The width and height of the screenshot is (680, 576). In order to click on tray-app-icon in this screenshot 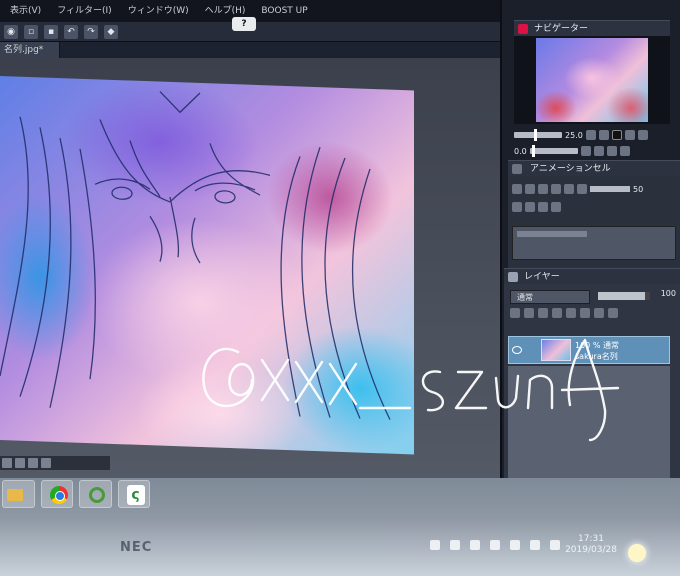, I will do `click(435, 545)`.